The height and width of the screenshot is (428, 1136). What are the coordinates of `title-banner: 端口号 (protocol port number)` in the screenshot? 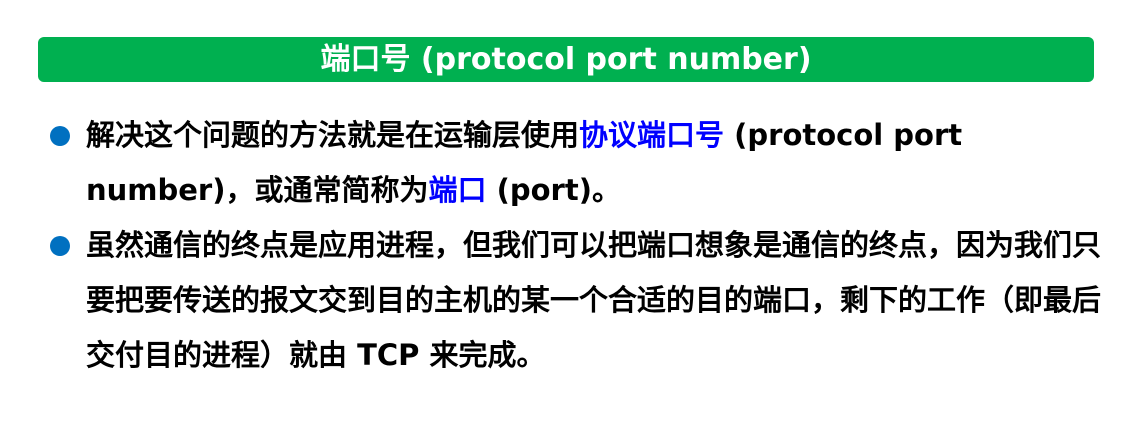 It's located at (566, 59).